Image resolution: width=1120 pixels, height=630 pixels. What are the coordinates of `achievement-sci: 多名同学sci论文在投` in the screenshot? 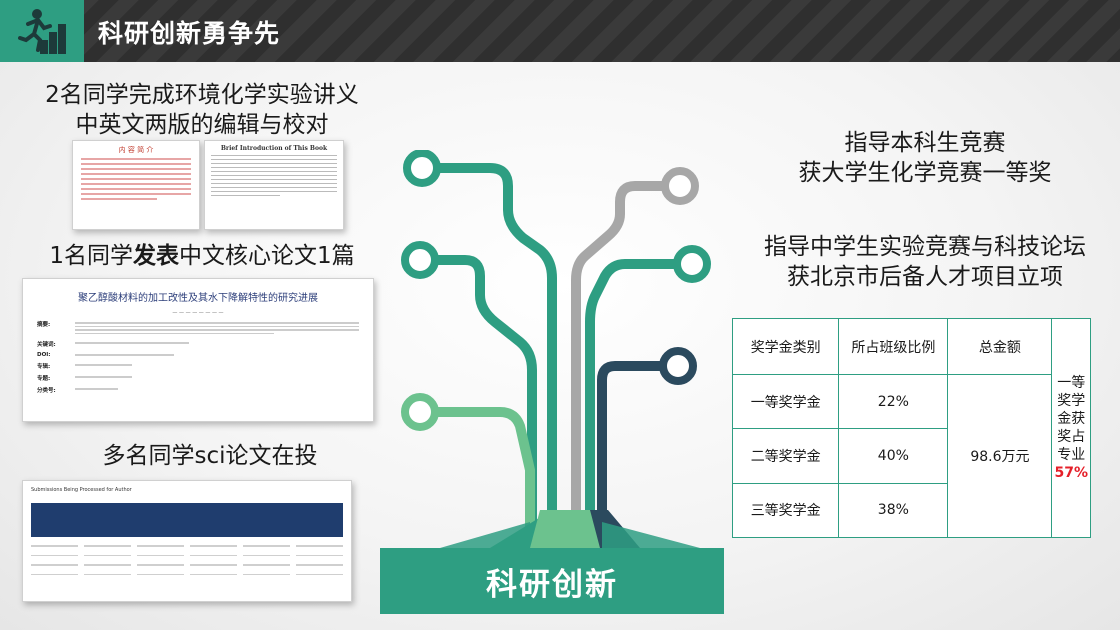 It's located at (210, 456).